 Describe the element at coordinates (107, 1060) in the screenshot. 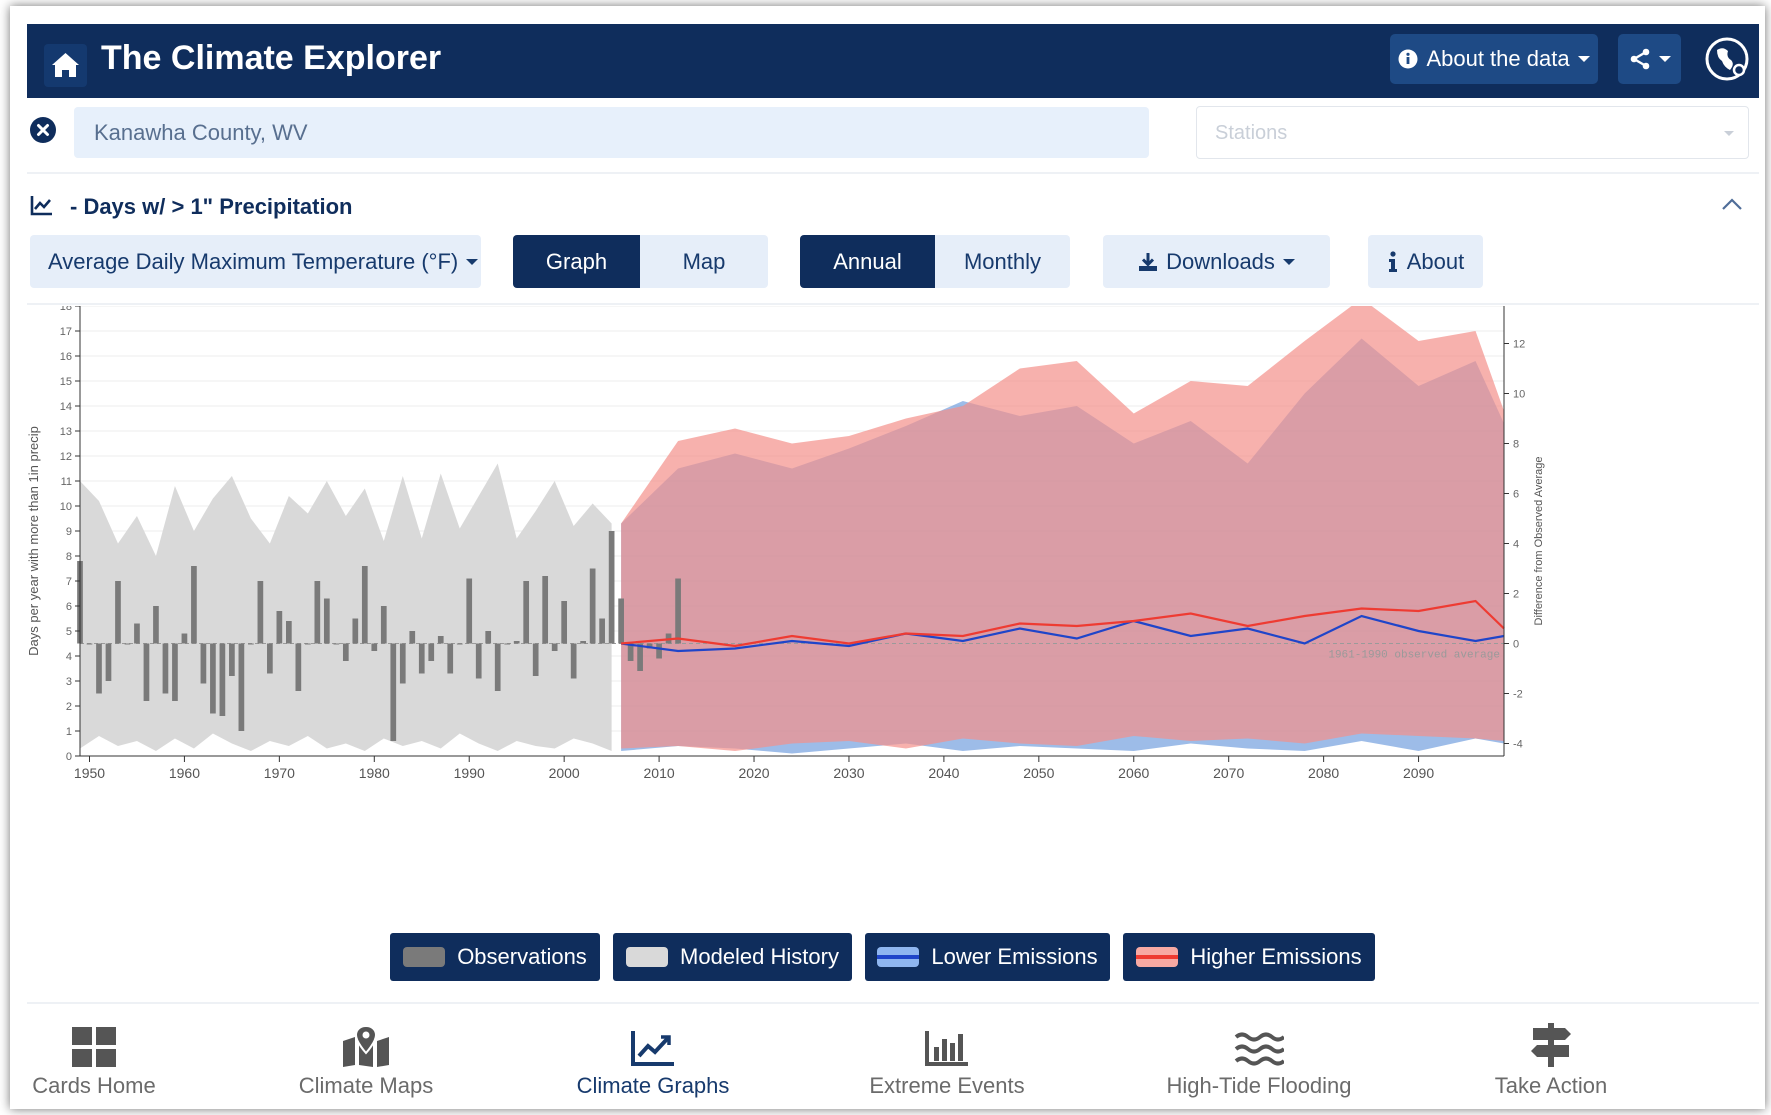

I see `nav-cards-home: Cards Home` at that location.